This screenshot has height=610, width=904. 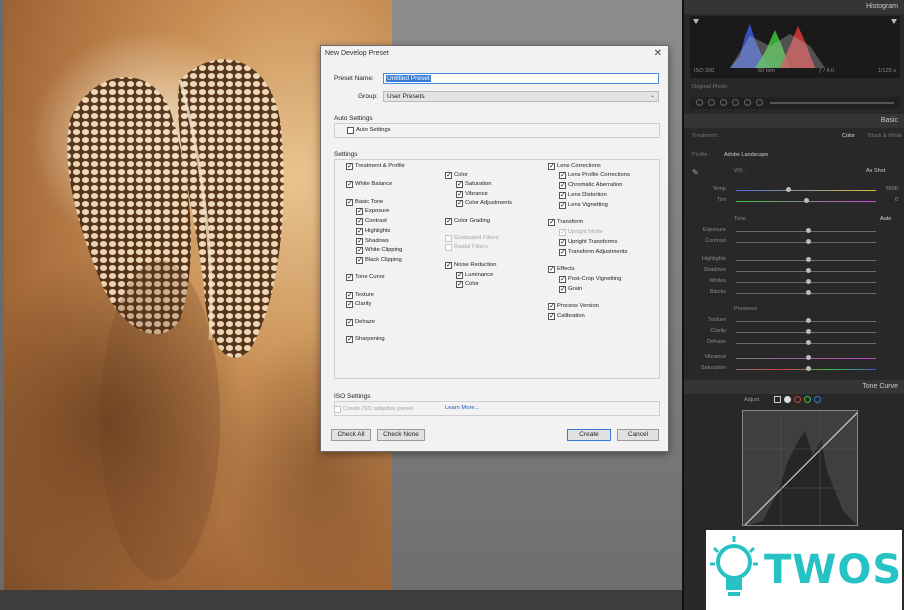 I want to click on saturation-checkbox: Saturation, so click(x=473, y=184).